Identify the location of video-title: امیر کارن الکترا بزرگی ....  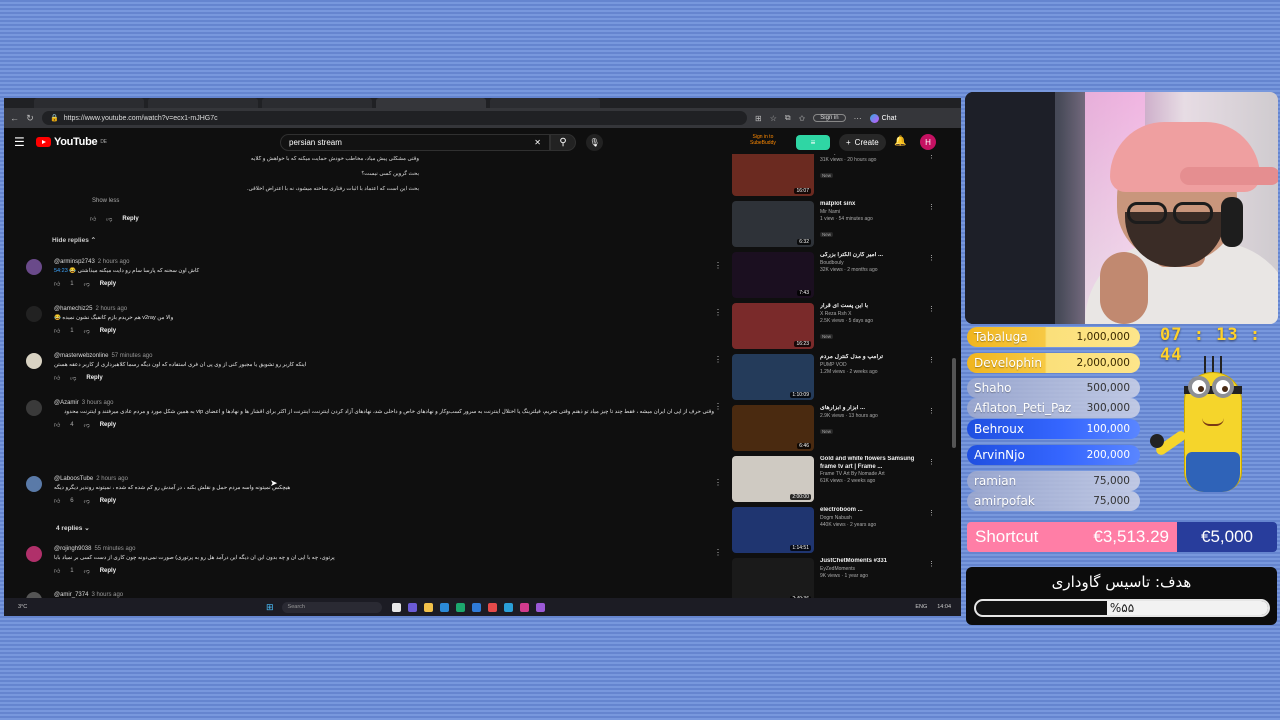
(873, 256).